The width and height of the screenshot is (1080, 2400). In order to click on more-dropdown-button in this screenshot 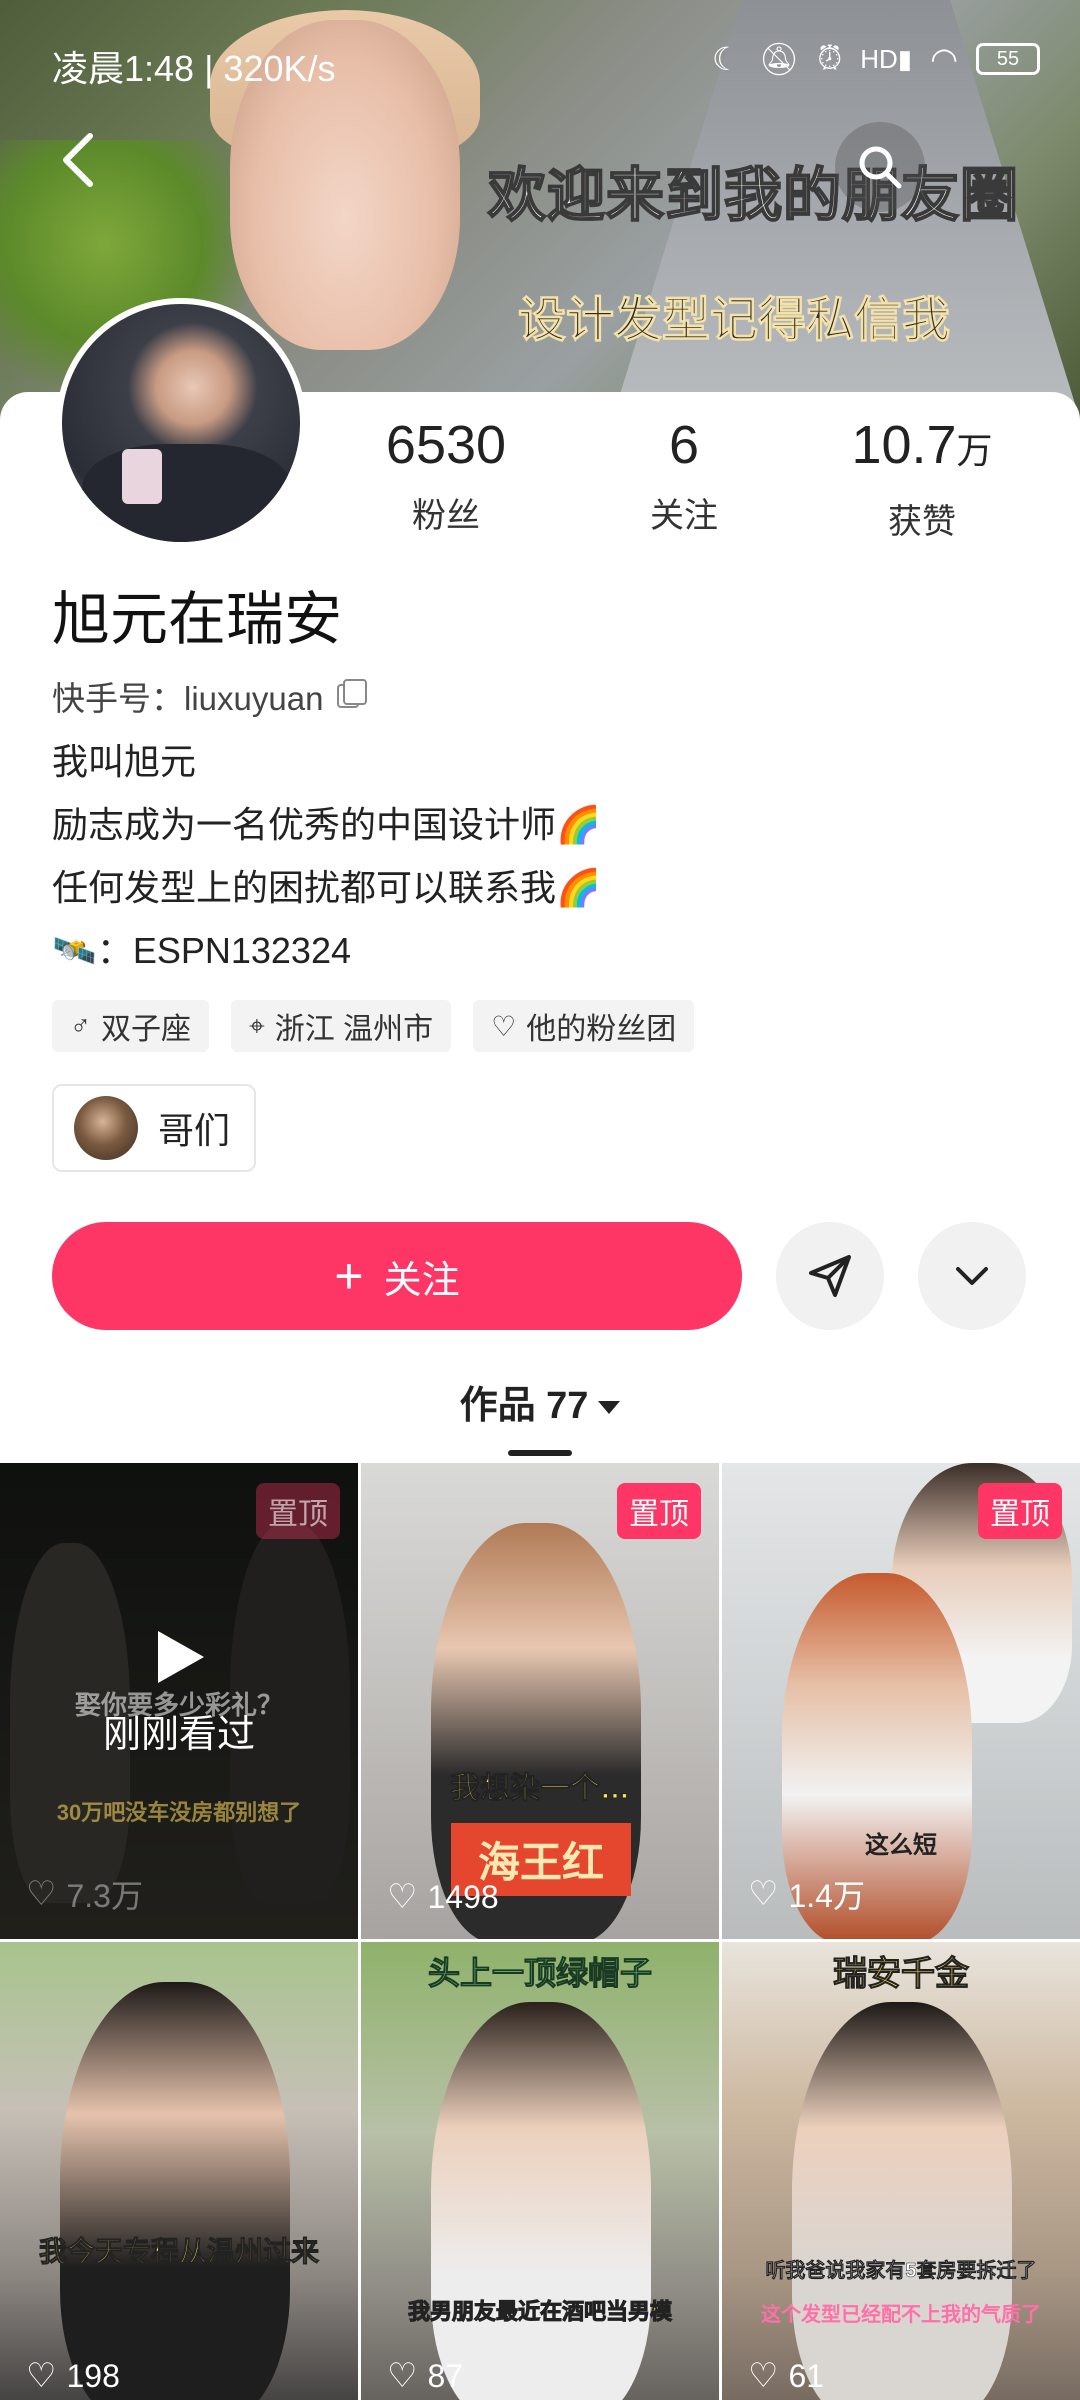, I will do `click(972, 1276)`.